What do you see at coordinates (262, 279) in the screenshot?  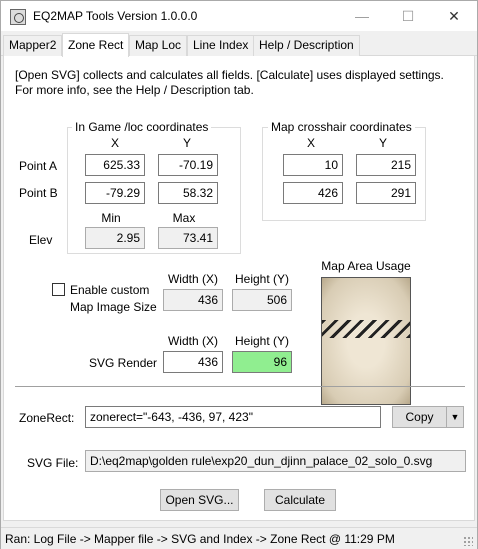 I see `map-image-height-label: Height (Y)` at bounding box center [262, 279].